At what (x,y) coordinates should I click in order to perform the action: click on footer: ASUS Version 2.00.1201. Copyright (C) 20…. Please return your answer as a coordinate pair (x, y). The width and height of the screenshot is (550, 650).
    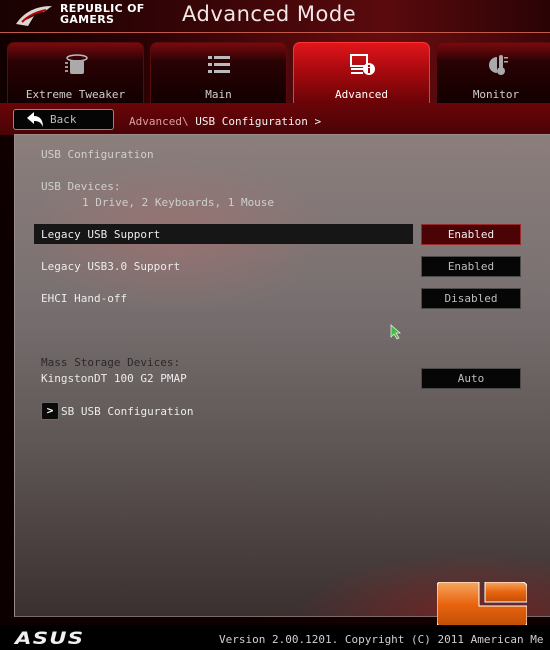
    Looking at the image, I should click on (275, 637).